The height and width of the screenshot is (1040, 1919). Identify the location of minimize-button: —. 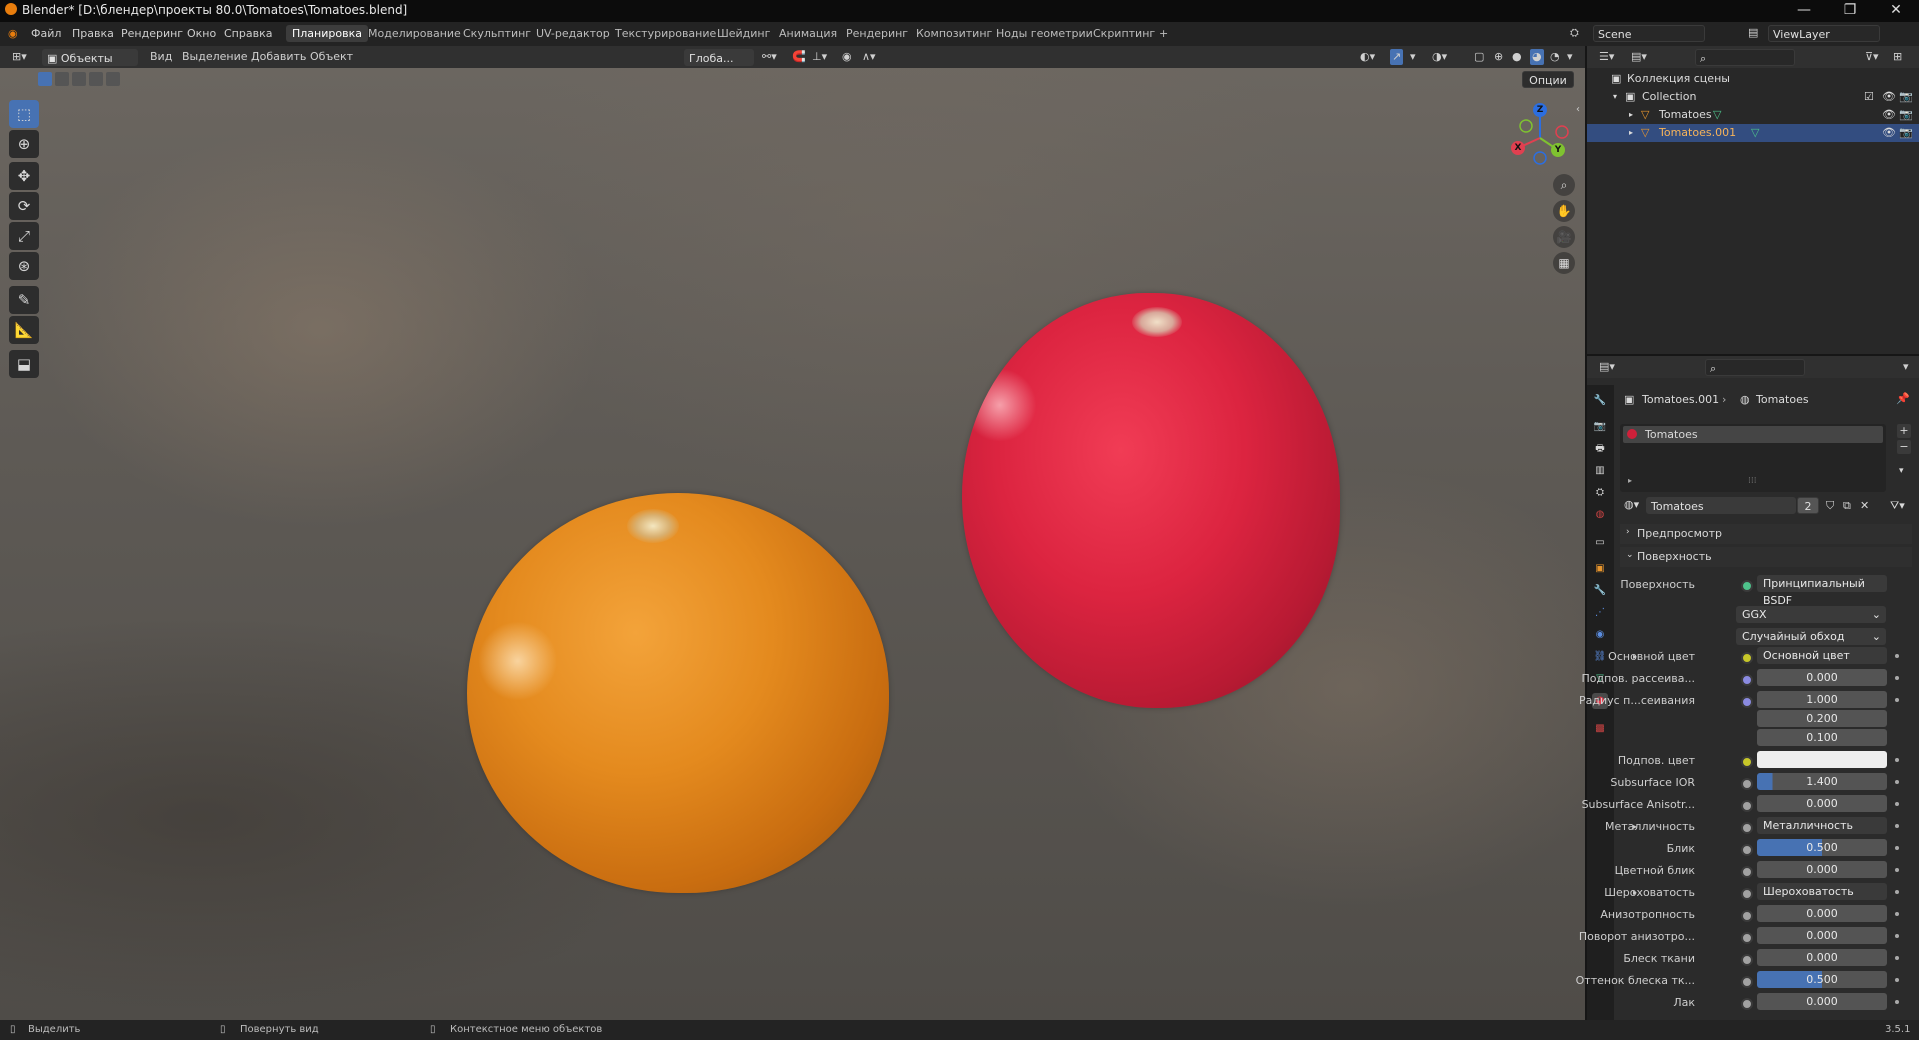
(1804, 11).